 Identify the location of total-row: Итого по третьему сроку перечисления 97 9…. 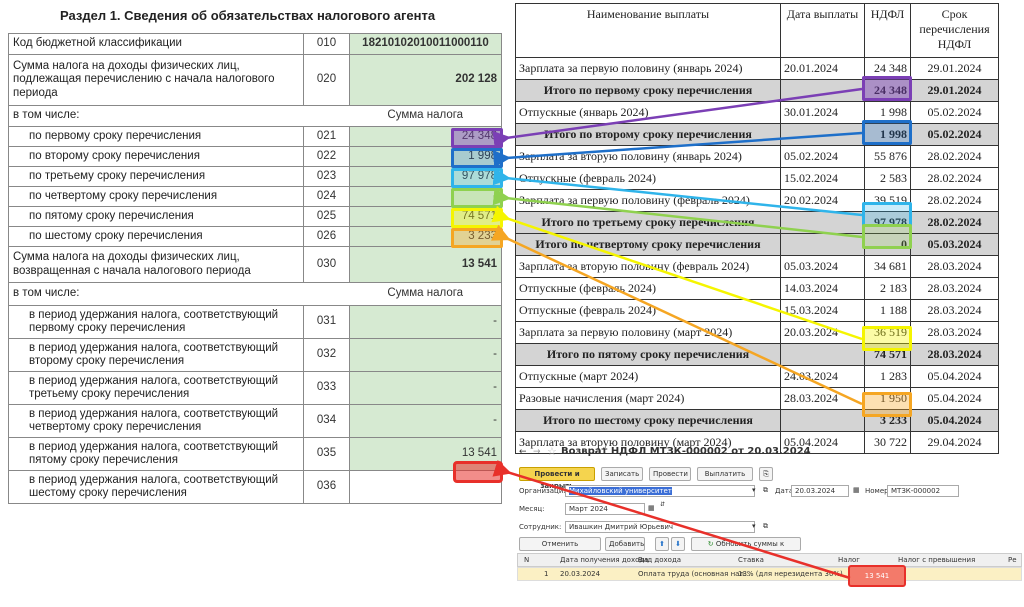
(757, 222).